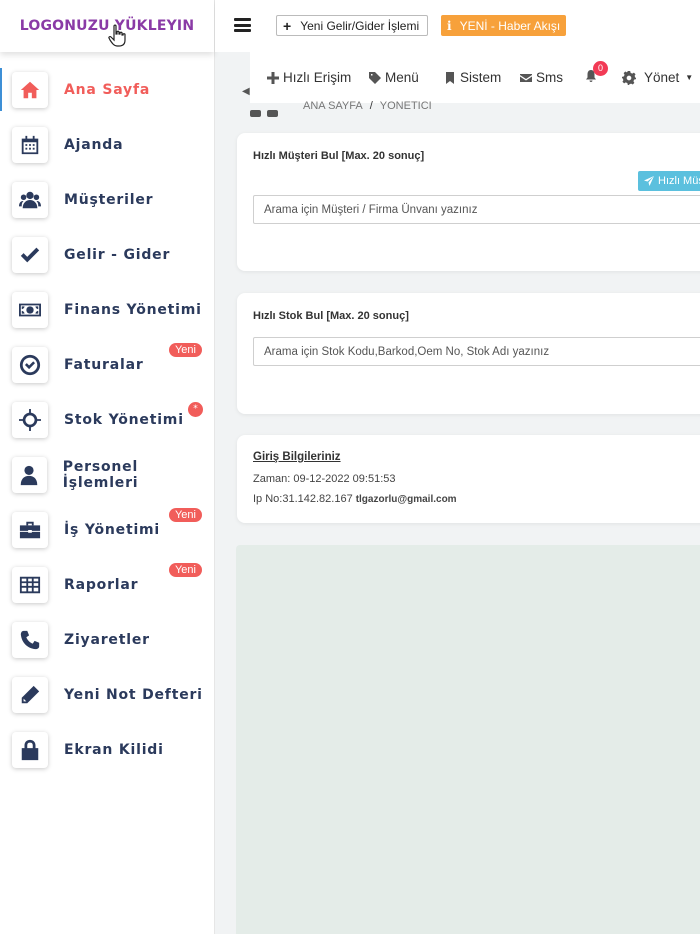  I want to click on logo: LOGONUZU YÜKLEYIN, so click(107, 26).